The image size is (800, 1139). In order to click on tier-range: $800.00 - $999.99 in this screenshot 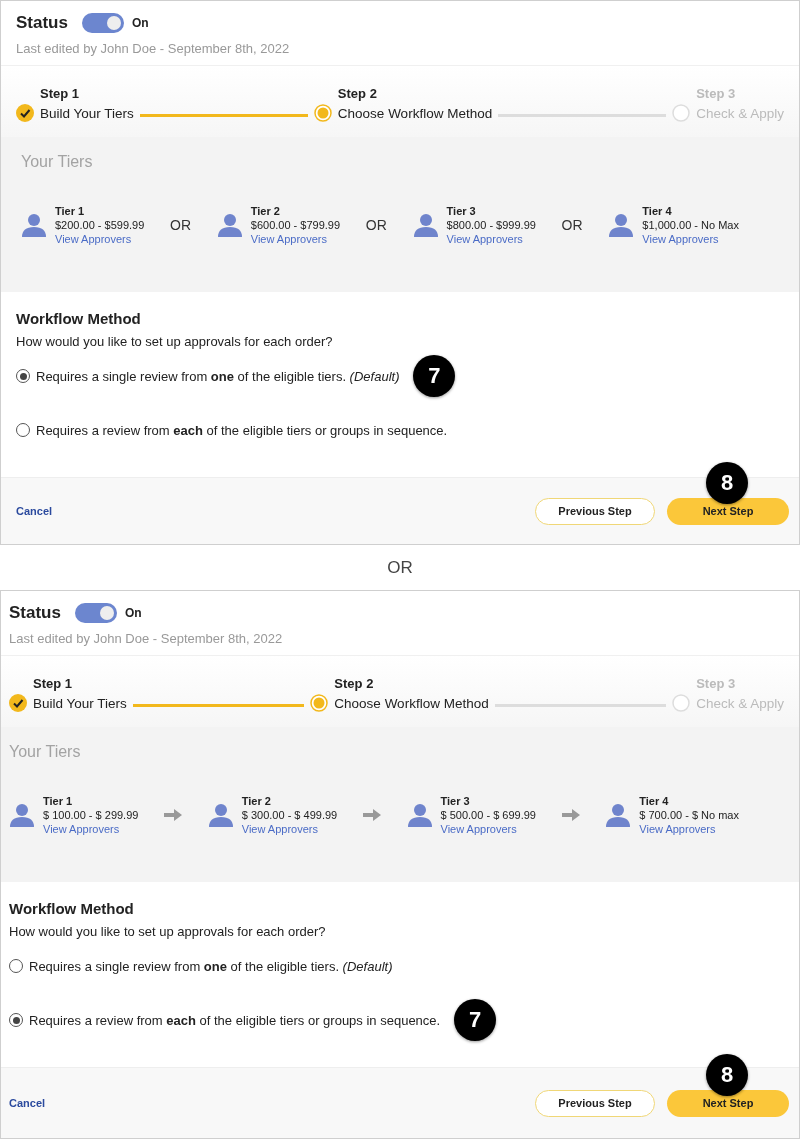, I will do `click(491, 225)`.